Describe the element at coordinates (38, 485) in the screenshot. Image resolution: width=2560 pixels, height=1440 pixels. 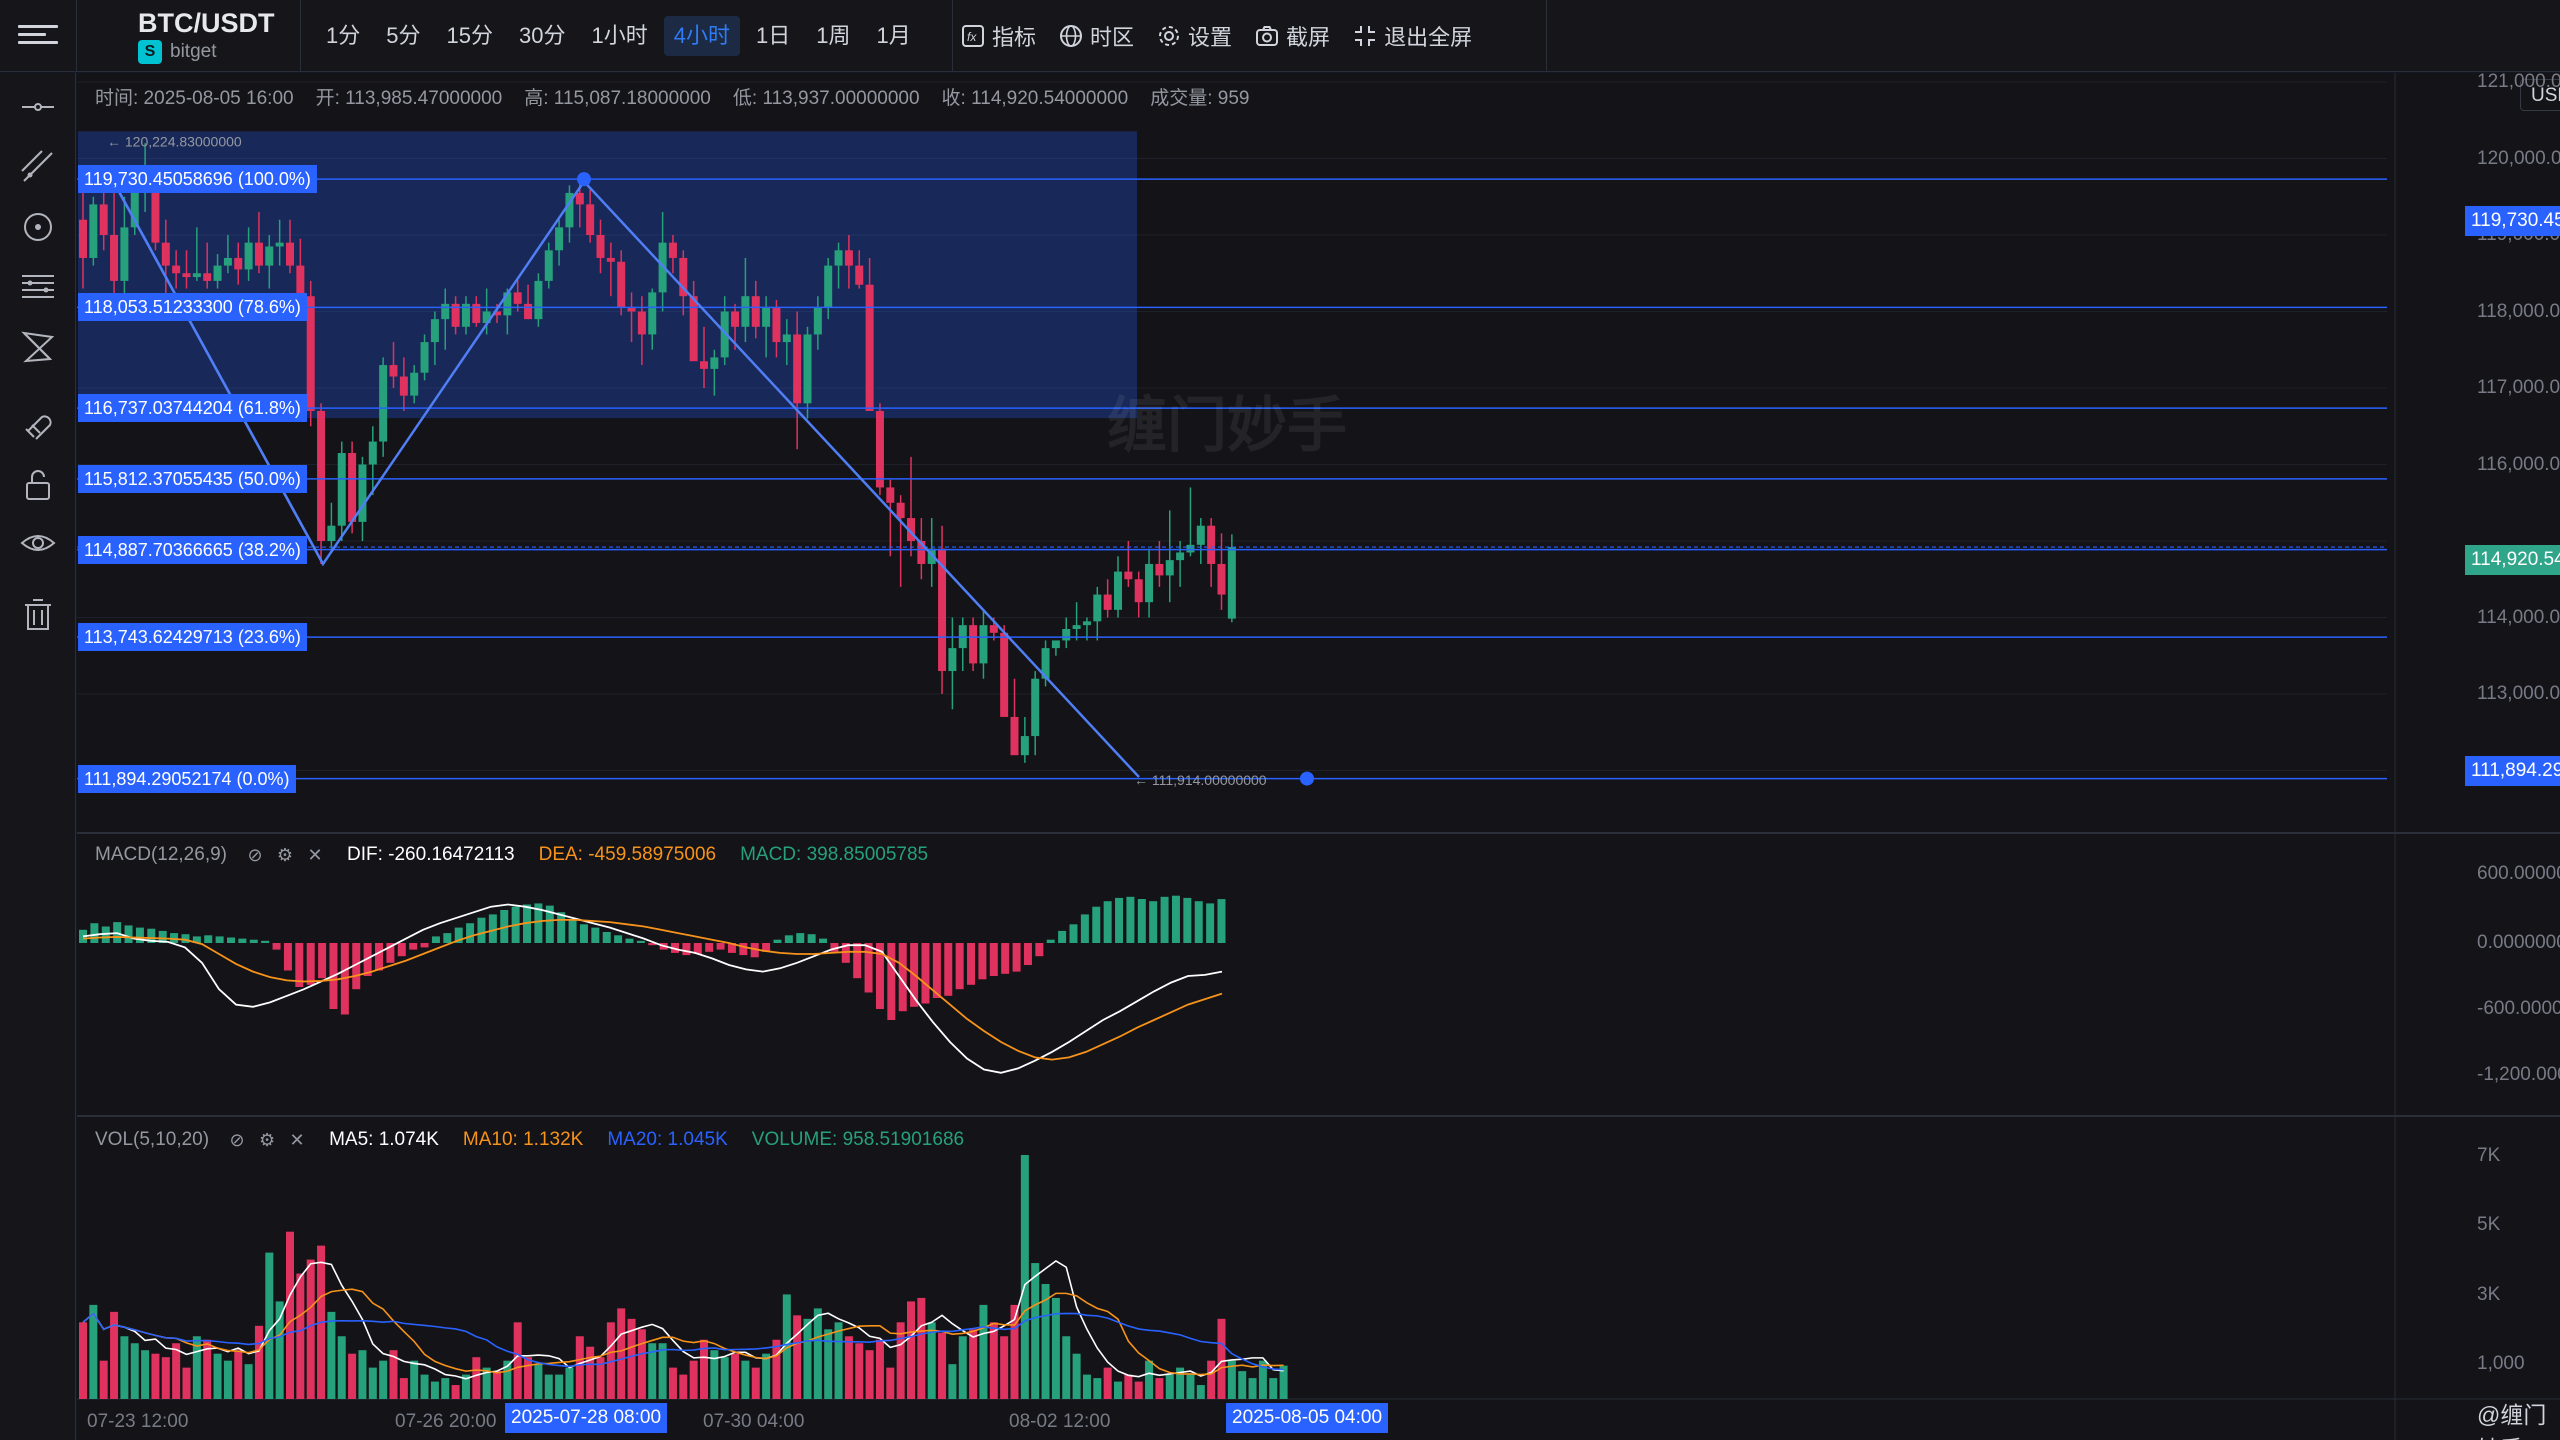
I see `lock-icon` at that location.